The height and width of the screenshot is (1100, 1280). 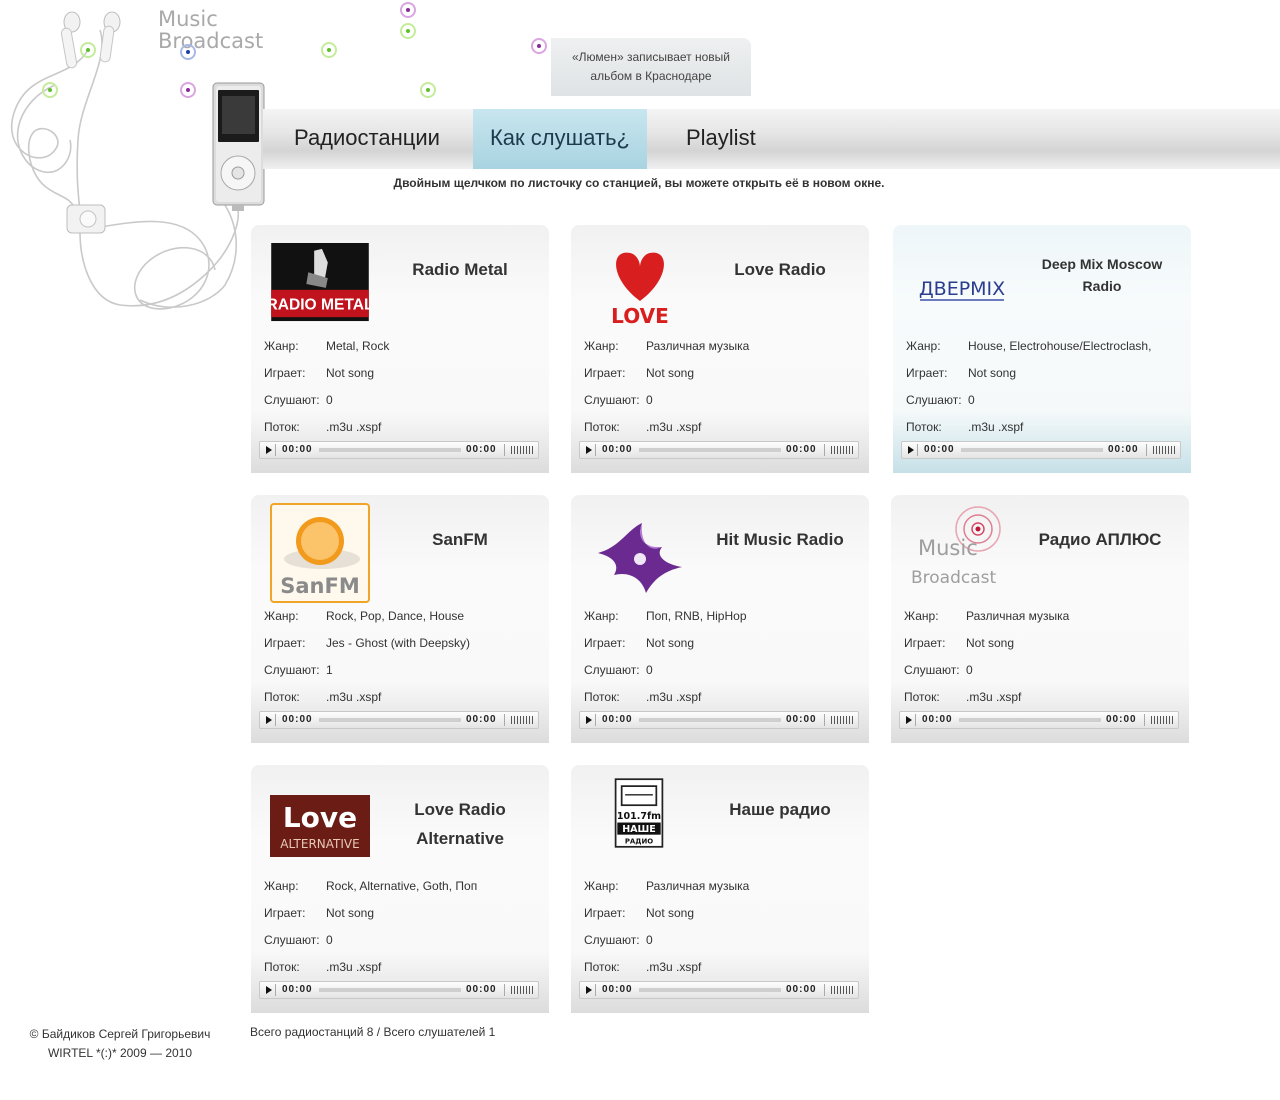 What do you see at coordinates (560, 139) in the screenshot?
I see `nav-how-to-listen: Как слушать¿` at bounding box center [560, 139].